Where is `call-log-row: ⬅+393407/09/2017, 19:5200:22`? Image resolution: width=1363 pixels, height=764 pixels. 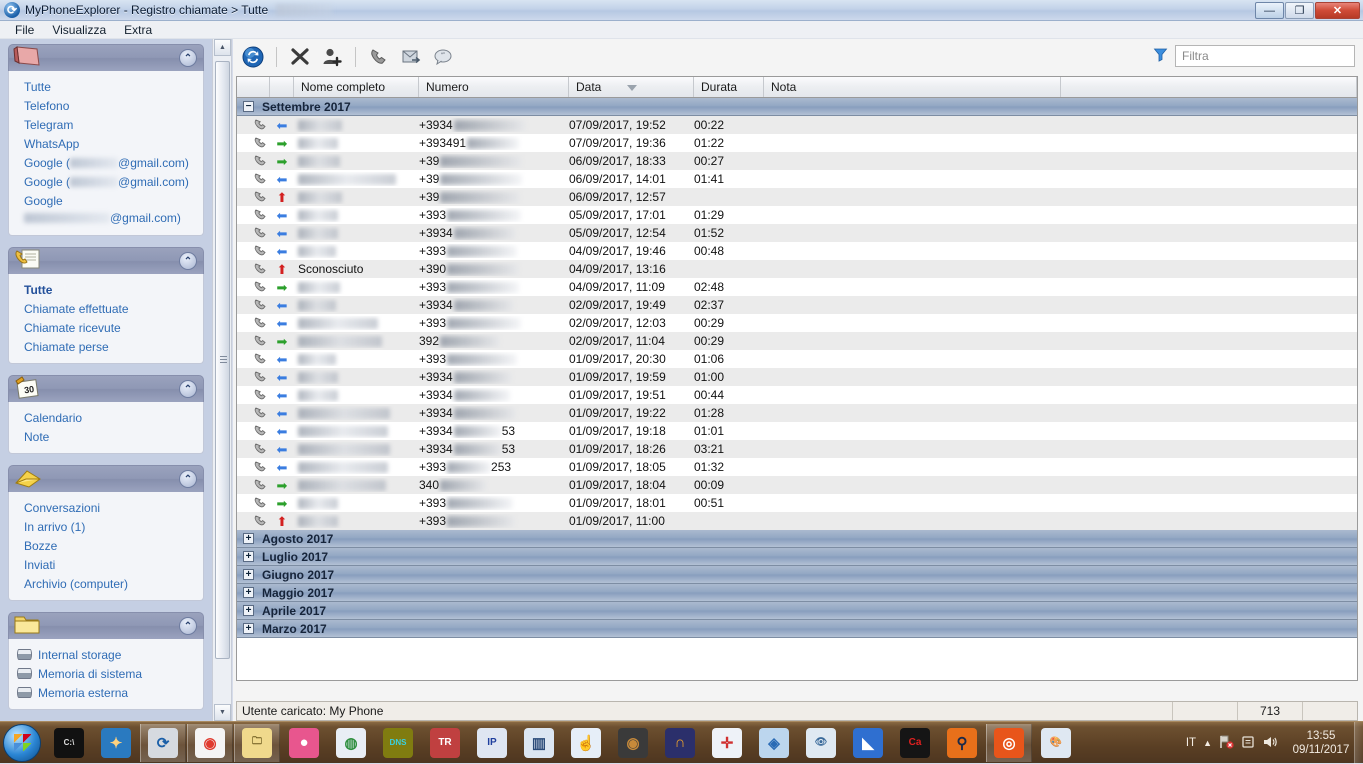 call-log-row: ⬅+393407/09/2017, 19:5200:22 is located at coordinates (797, 125).